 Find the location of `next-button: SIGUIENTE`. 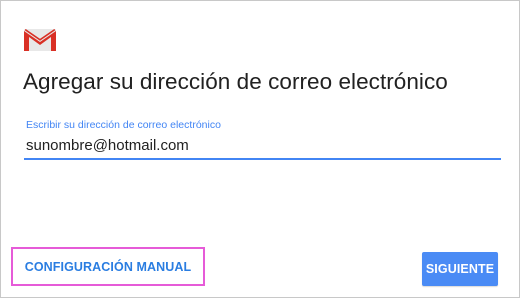

next-button: SIGUIENTE is located at coordinates (460, 269).